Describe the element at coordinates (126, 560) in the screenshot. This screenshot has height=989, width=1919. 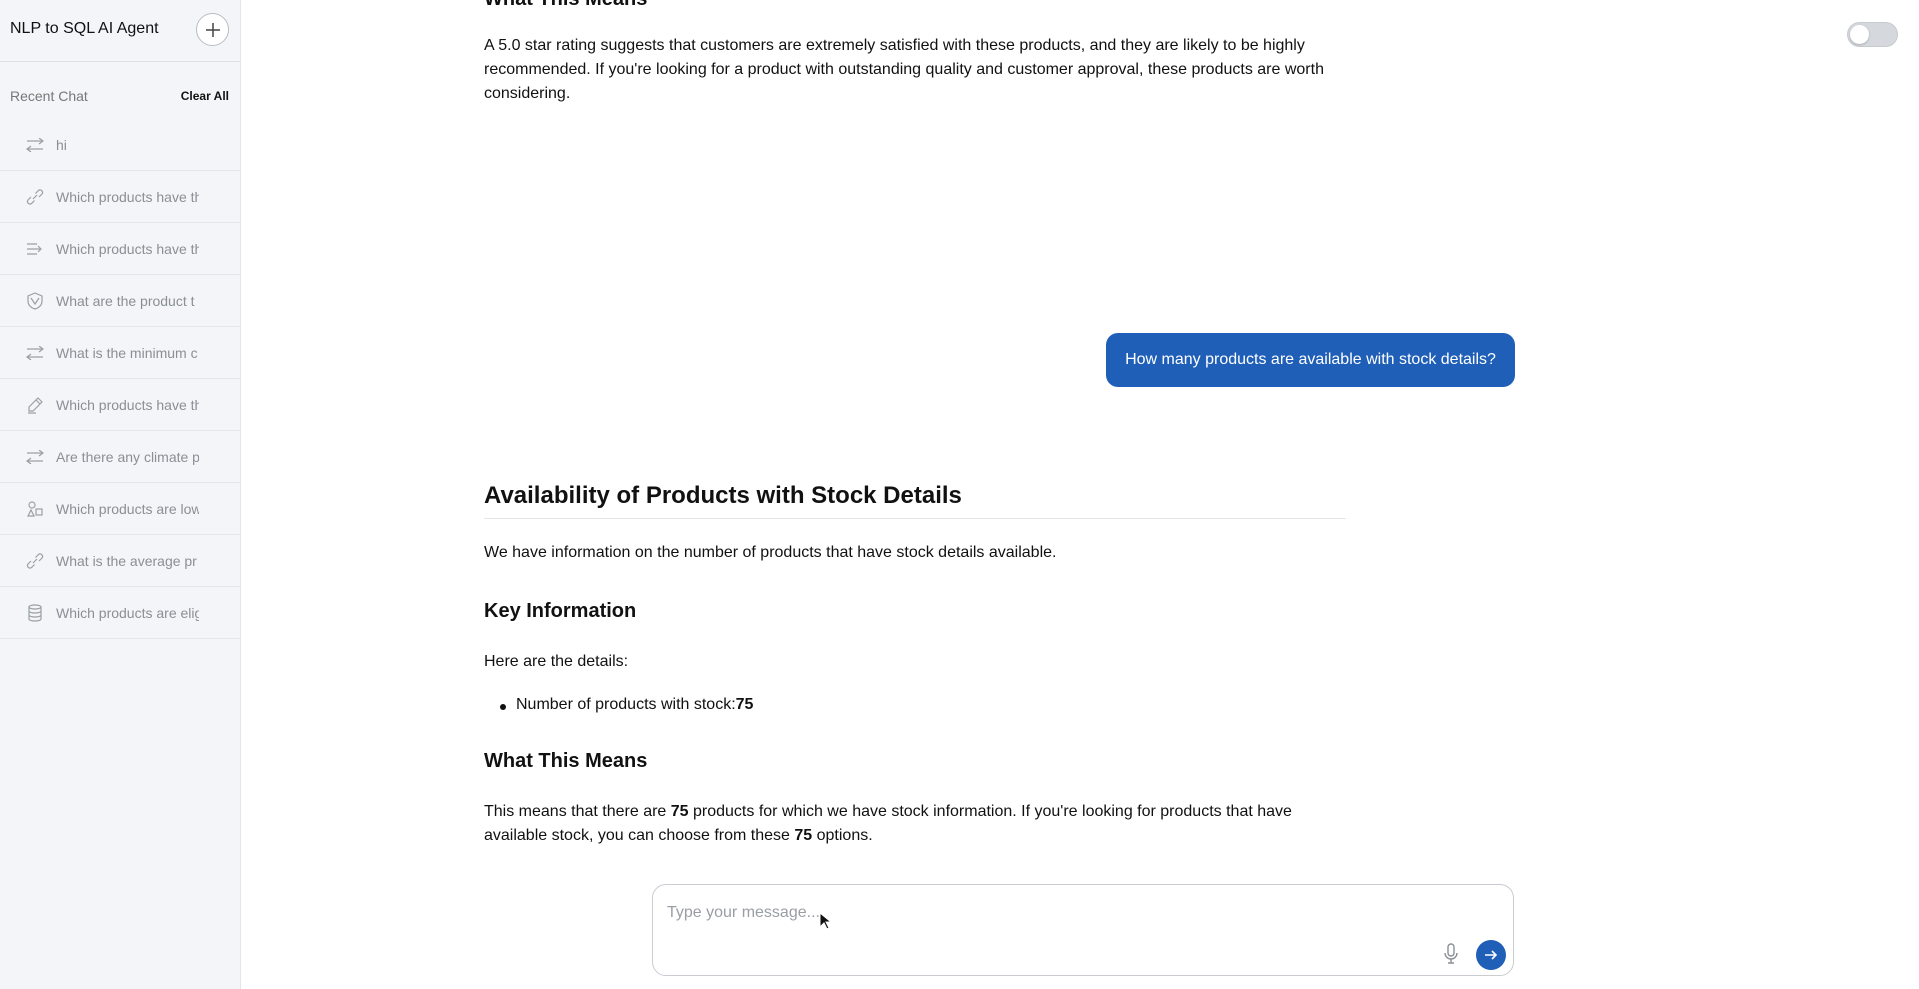
I see `chat-history-label: What is the average pr` at that location.